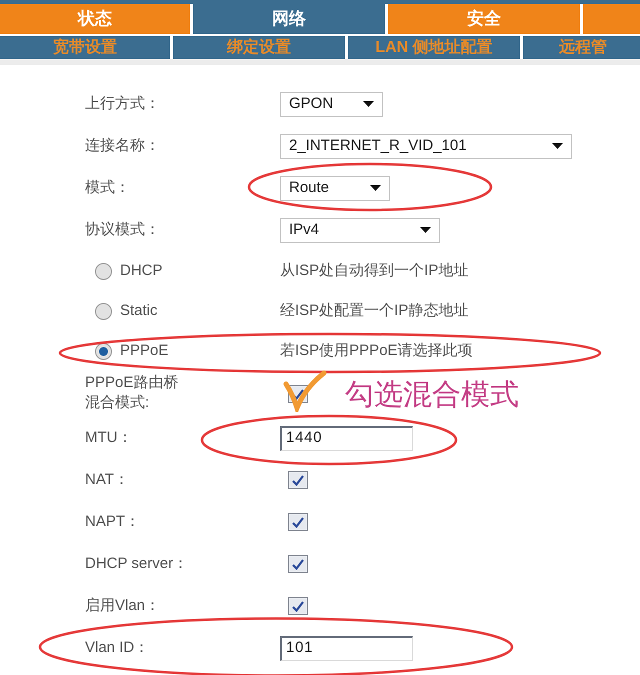 This screenshot has width=640, height=675. I want to click on radio-label: DHCP, so click(141, 270).